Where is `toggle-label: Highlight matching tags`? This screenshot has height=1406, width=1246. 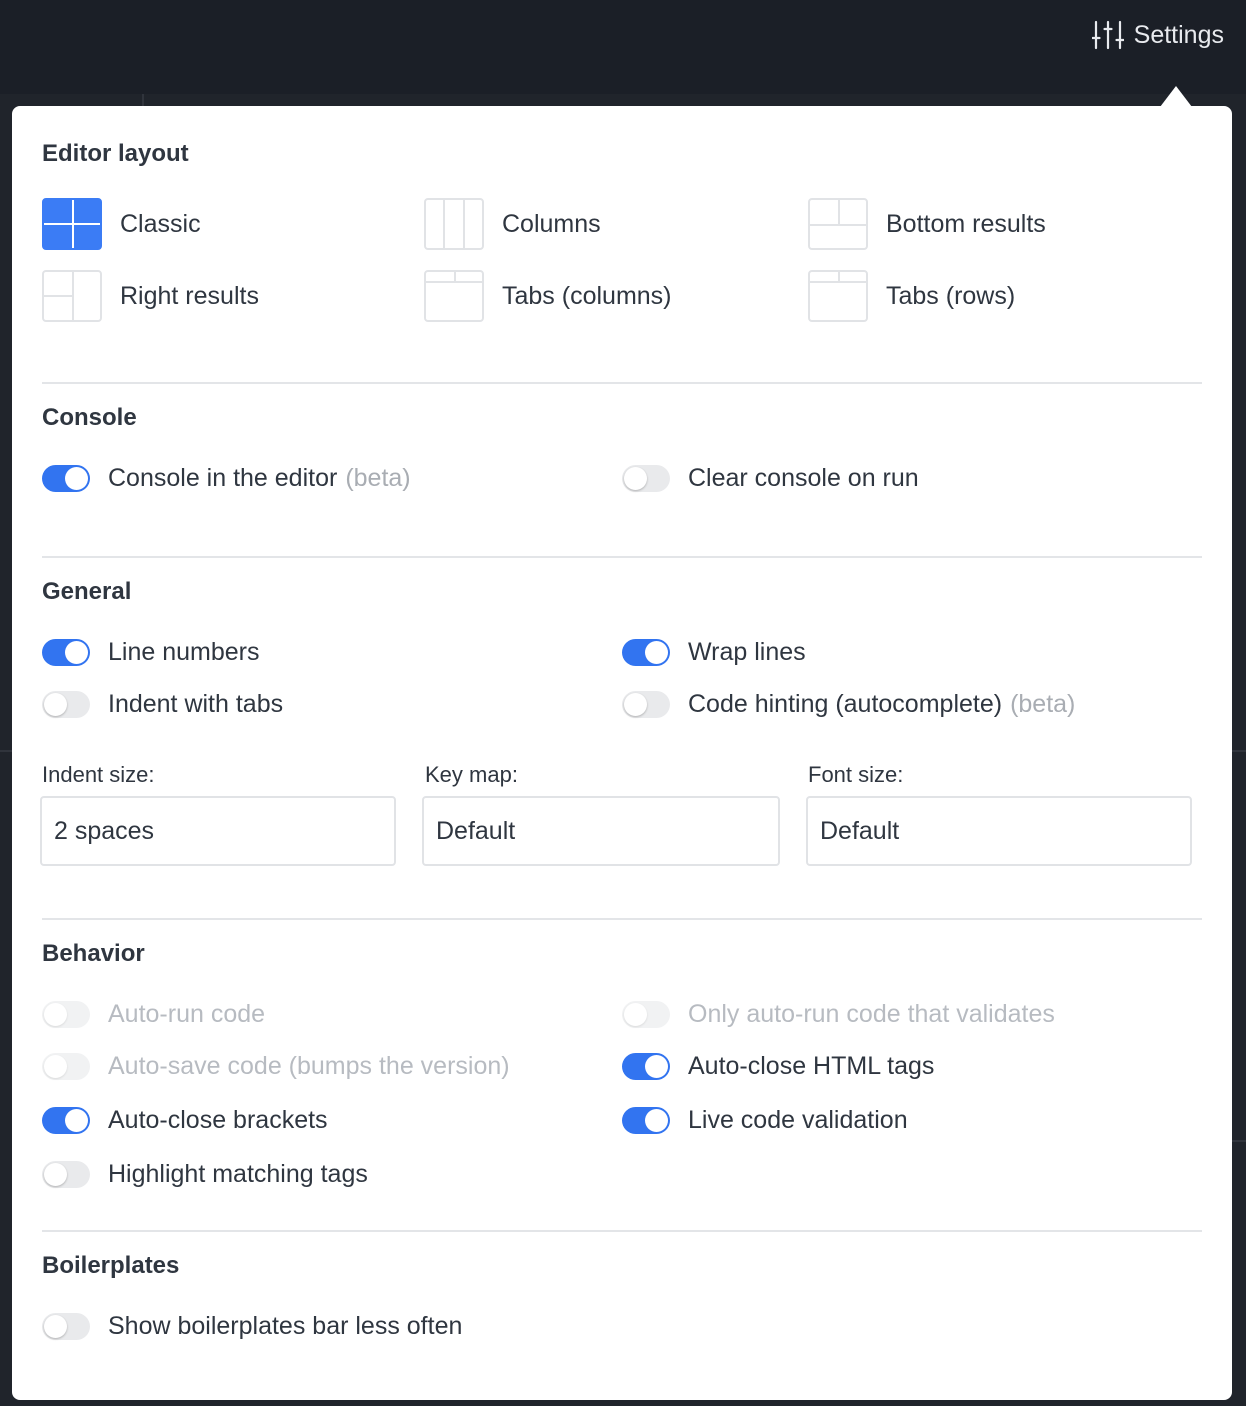 toggle-label: Highlight matching tags is located at coordinates (238, 1174).